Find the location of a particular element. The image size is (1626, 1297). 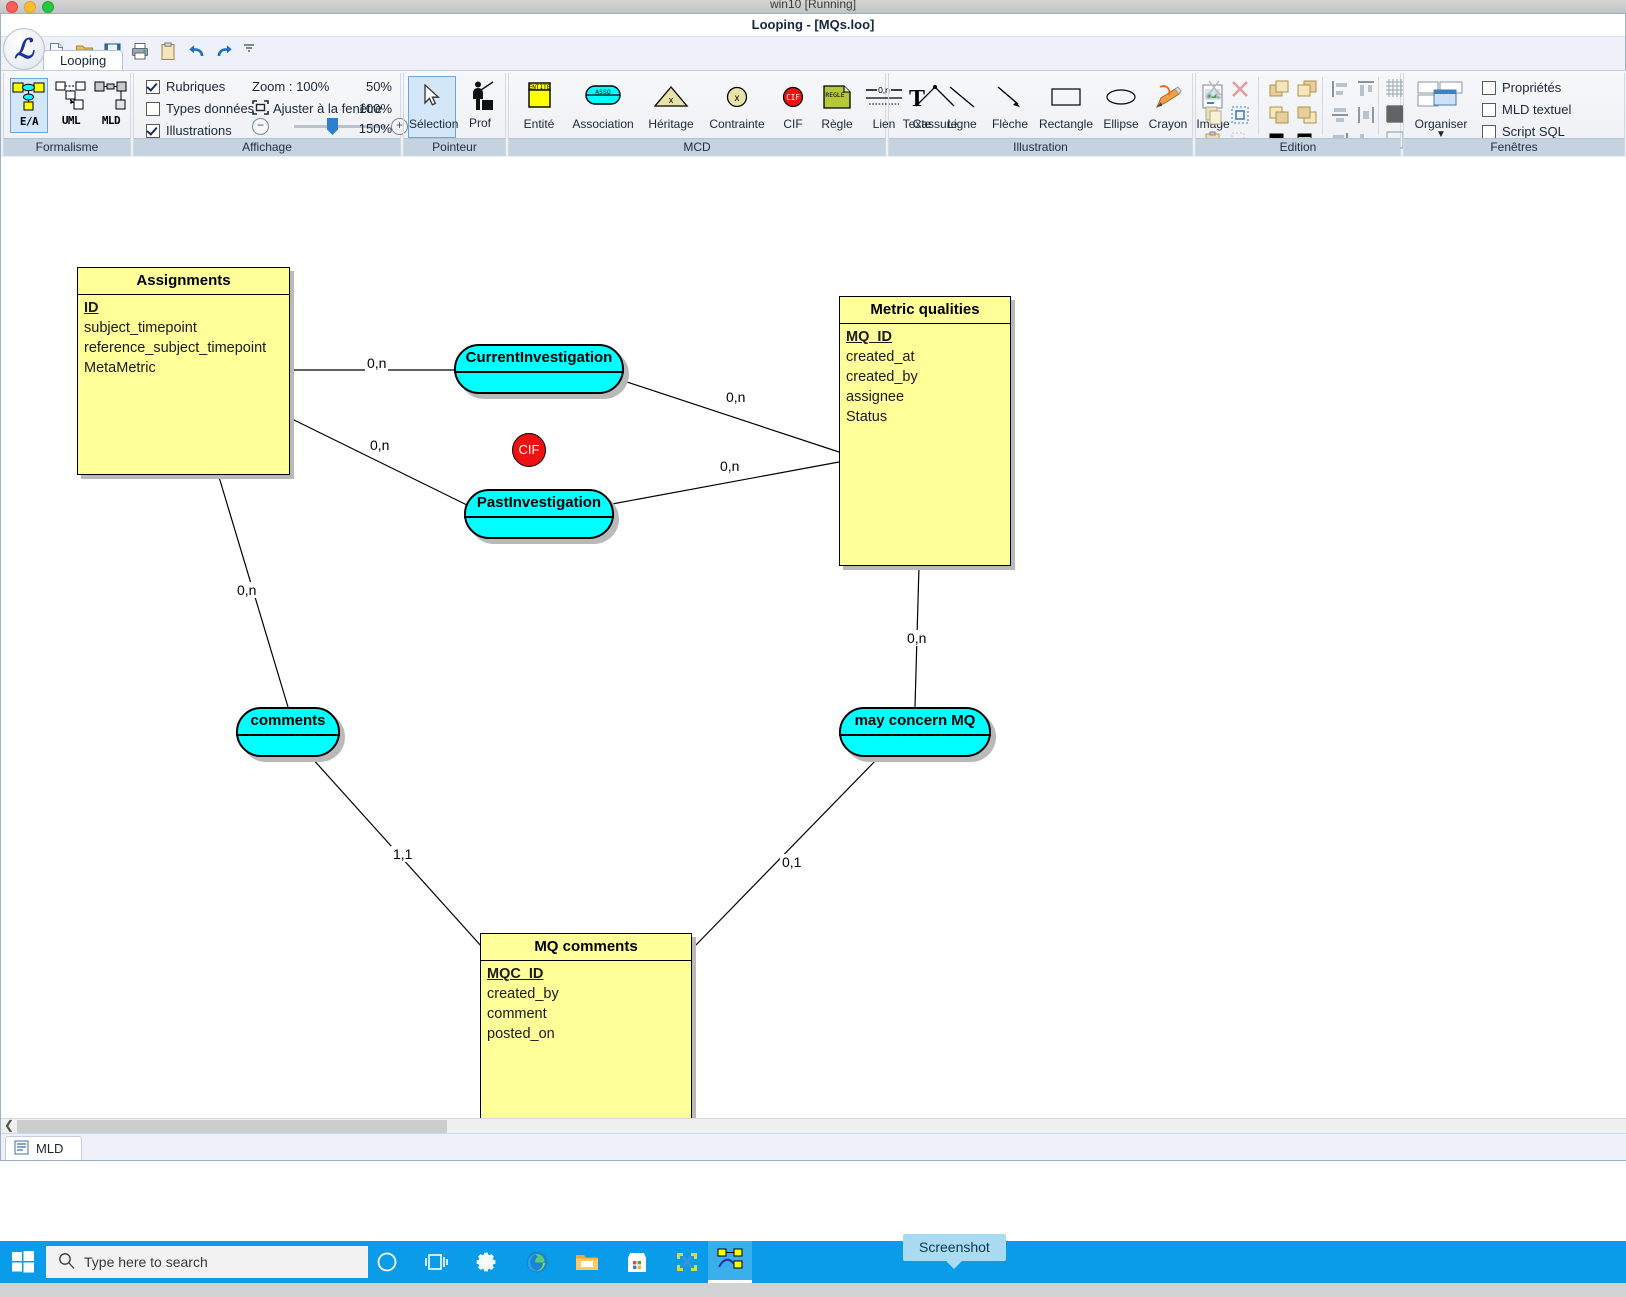

align-top-icon is located at coordinates (1367, 90).